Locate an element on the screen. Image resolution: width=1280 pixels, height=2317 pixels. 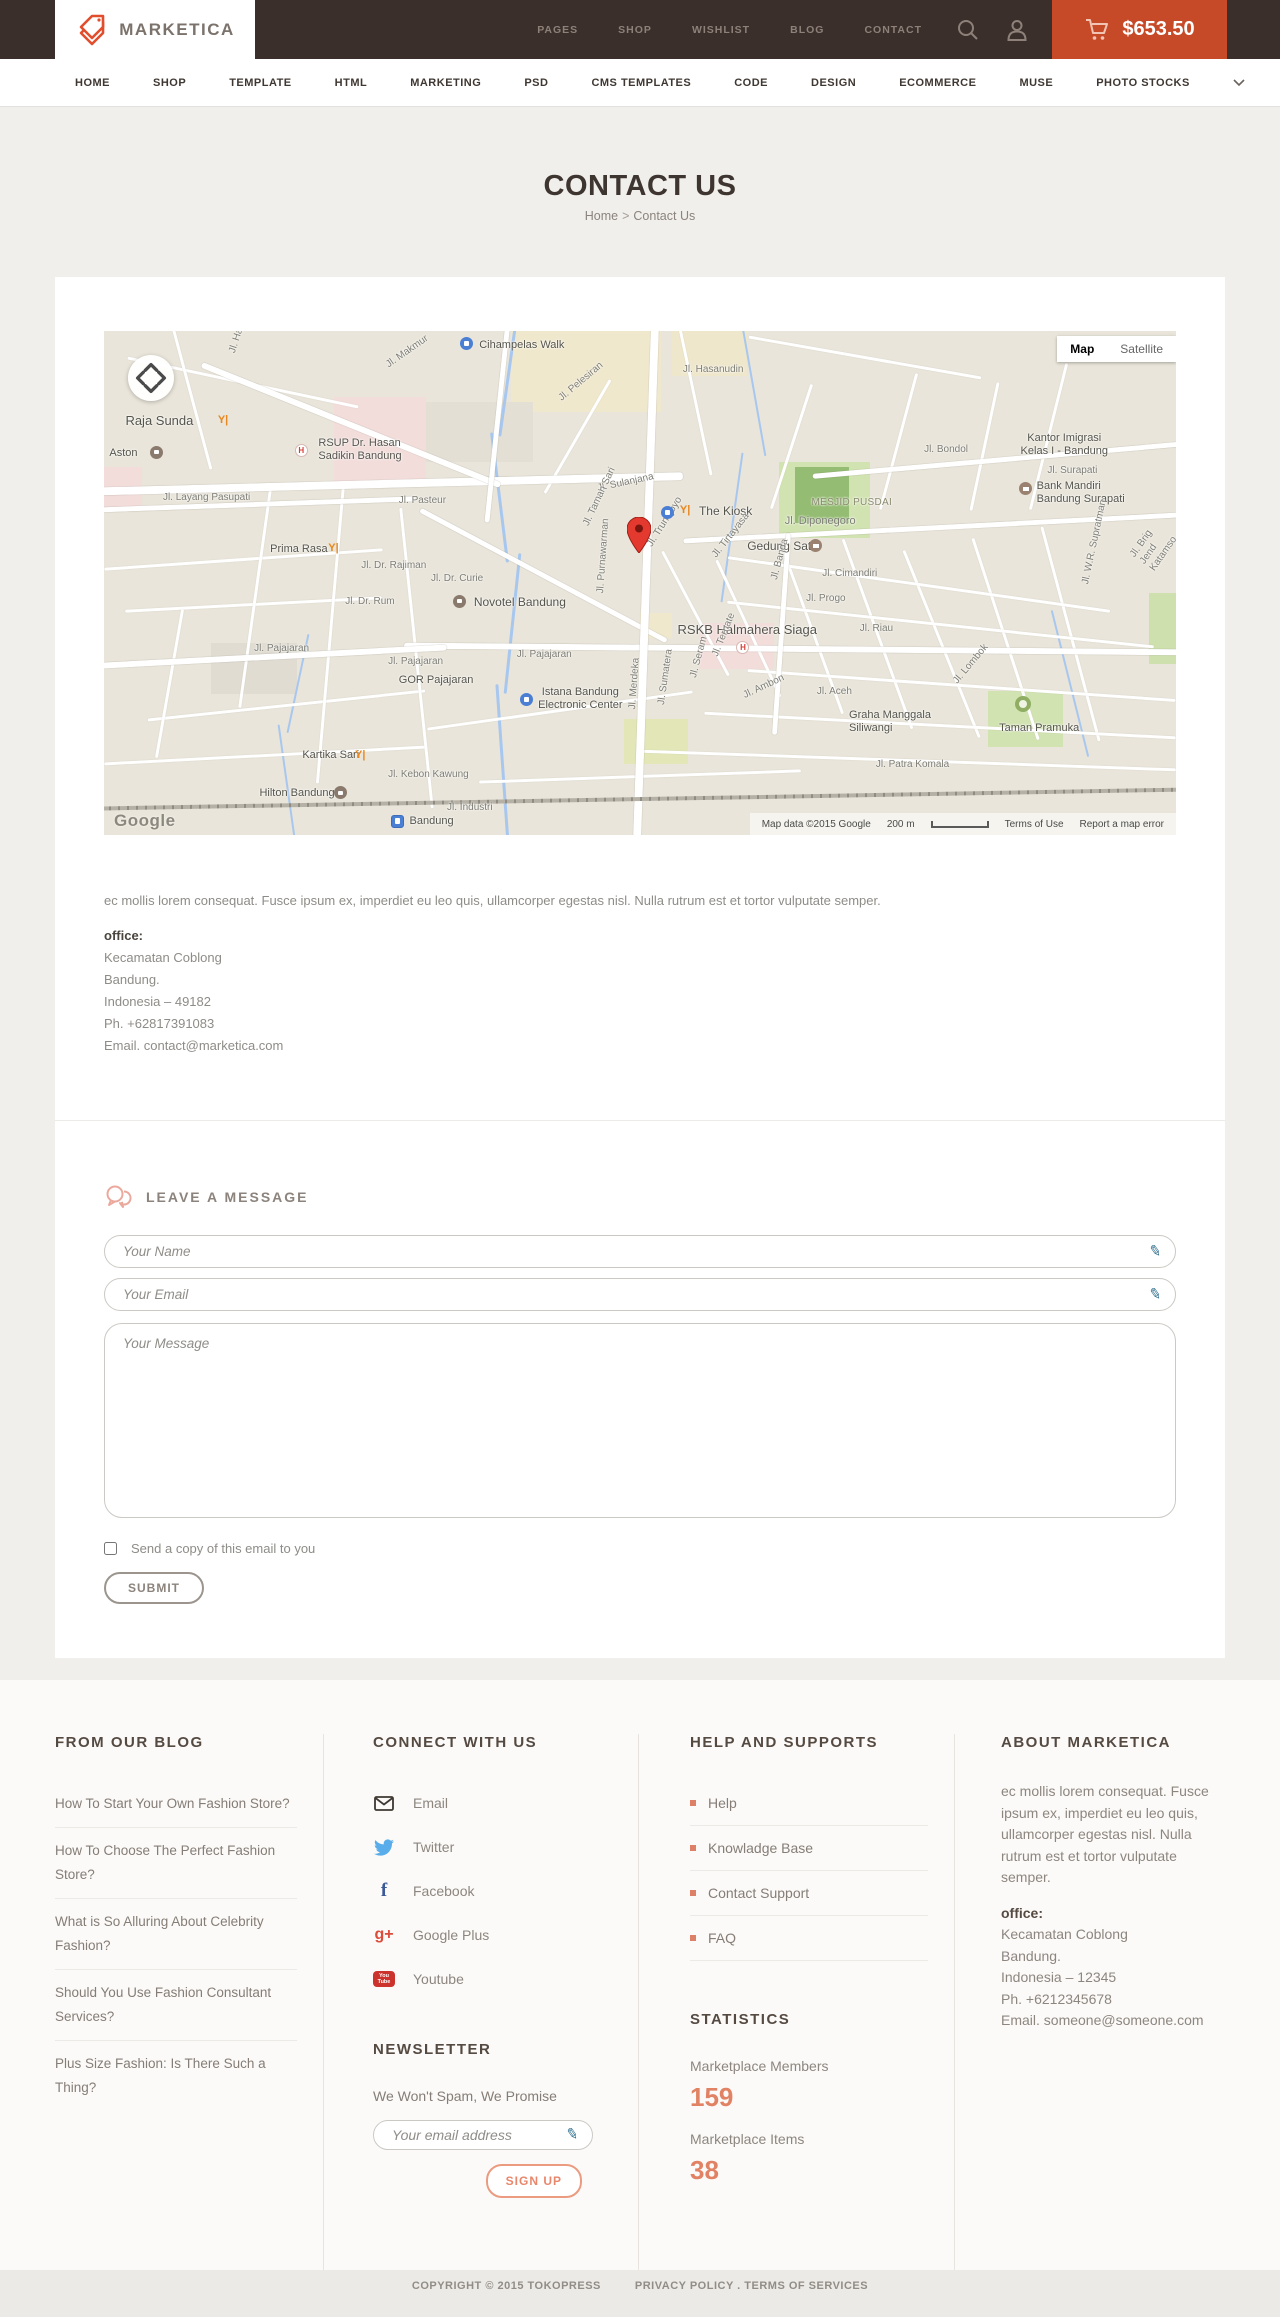
contact-support-link: Contact Support is located at coordinates (809, 1893).